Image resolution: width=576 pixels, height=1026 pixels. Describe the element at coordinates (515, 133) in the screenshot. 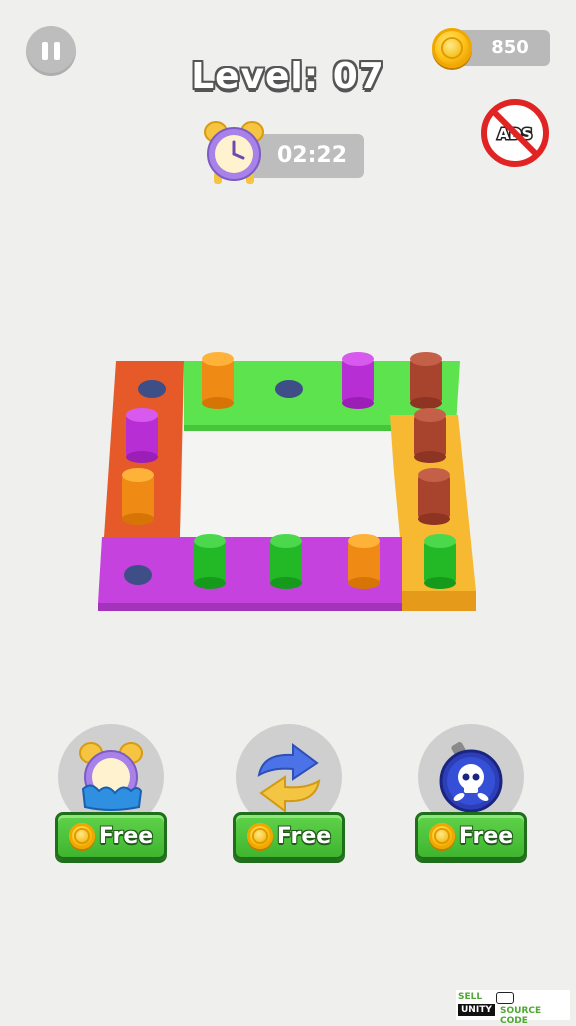

I see `no-ads-button: ADS` at that location.